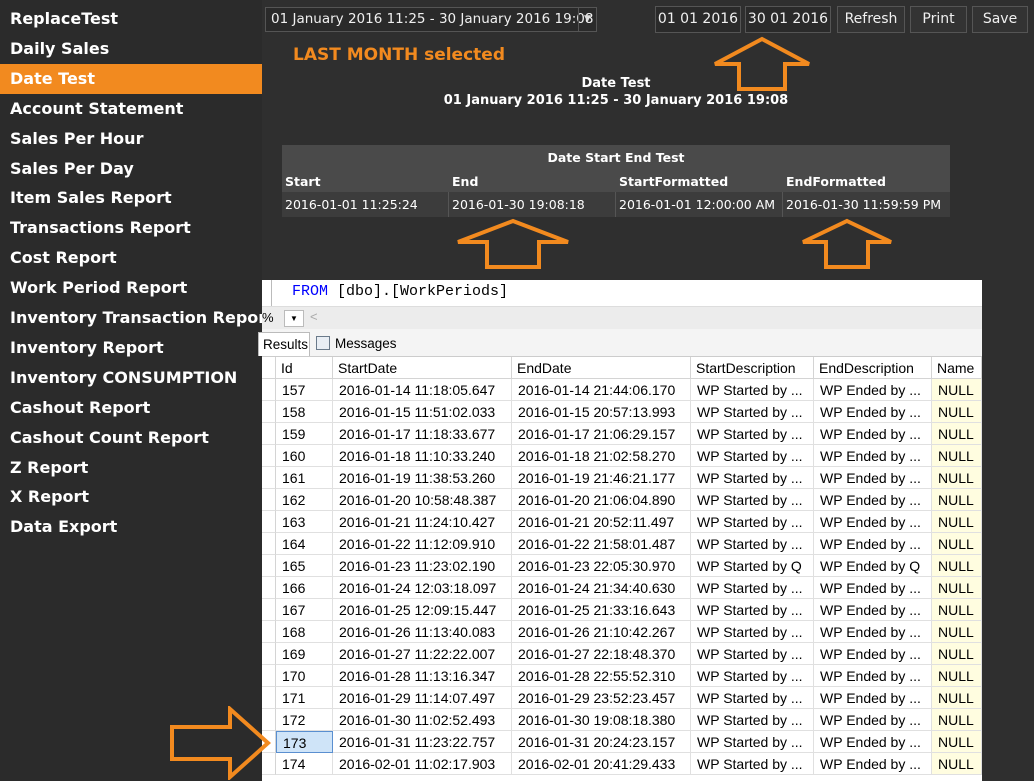  I want to click on table-cell: 166, so click(304, 588).